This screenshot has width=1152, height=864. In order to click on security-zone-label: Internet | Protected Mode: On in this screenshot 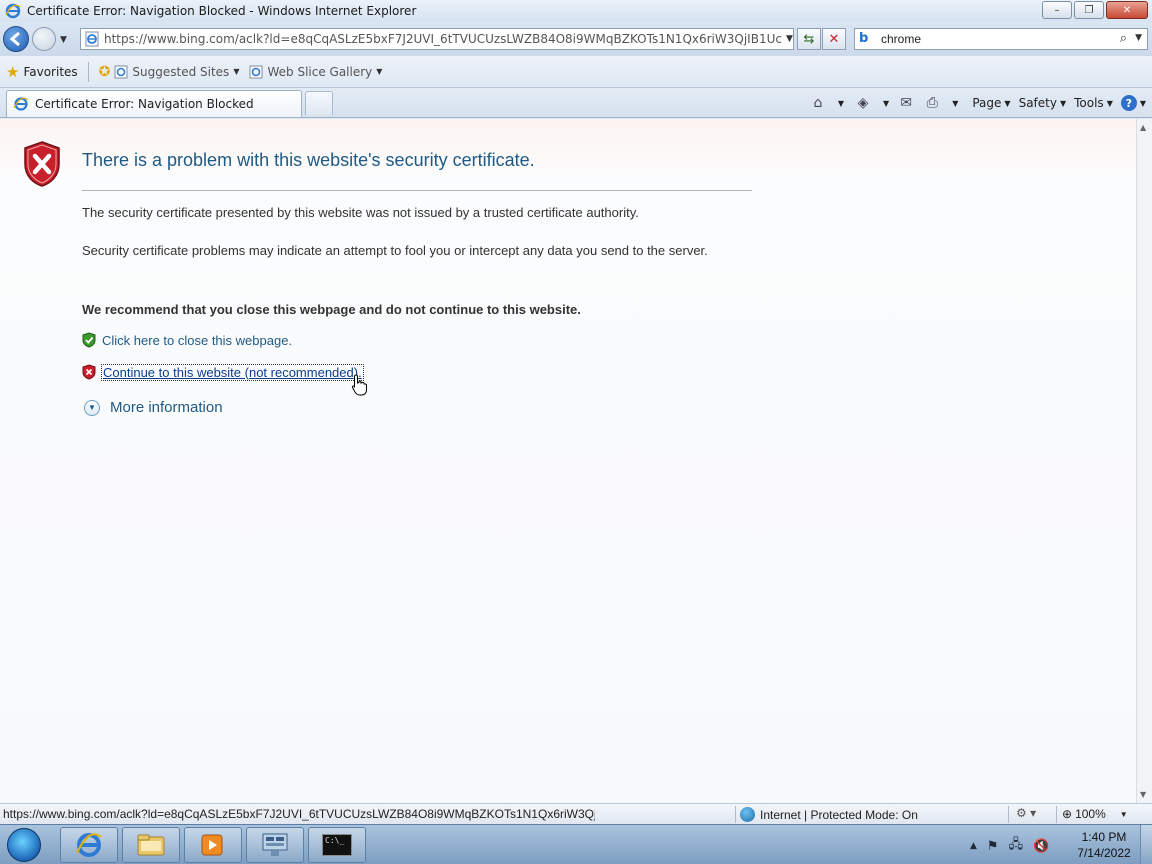, I will do `click(839, 814)`.